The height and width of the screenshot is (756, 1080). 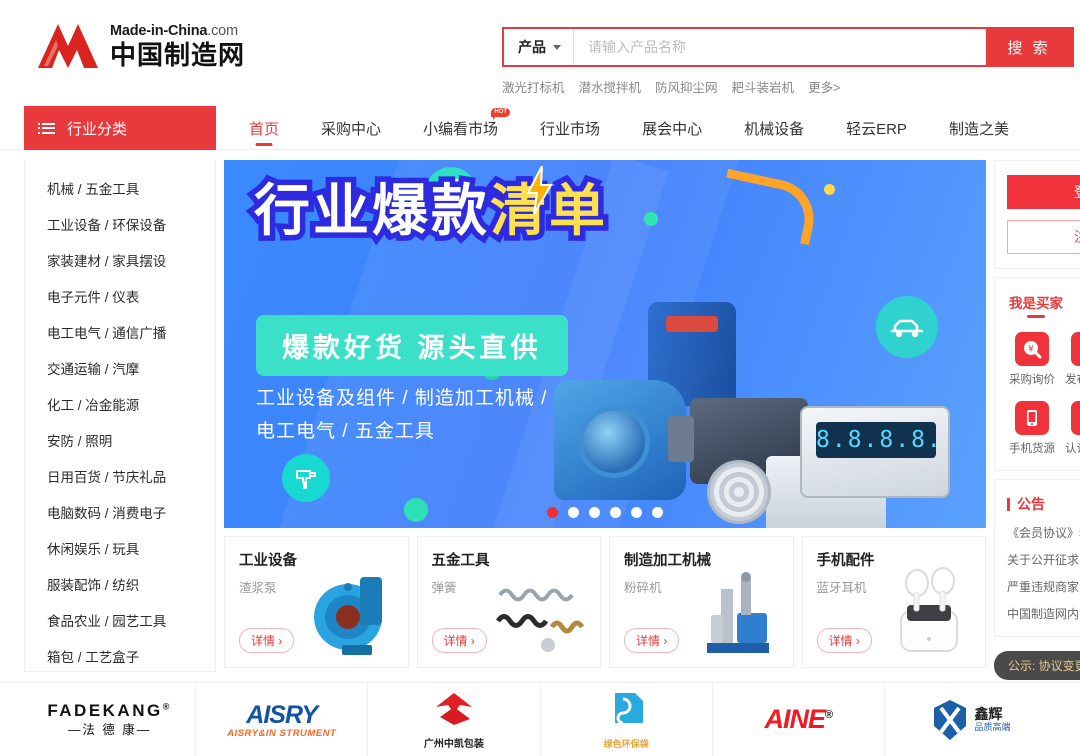 I want to click on role-tabs: 我是买家 我是卖家, so click(x=1043, y=305).